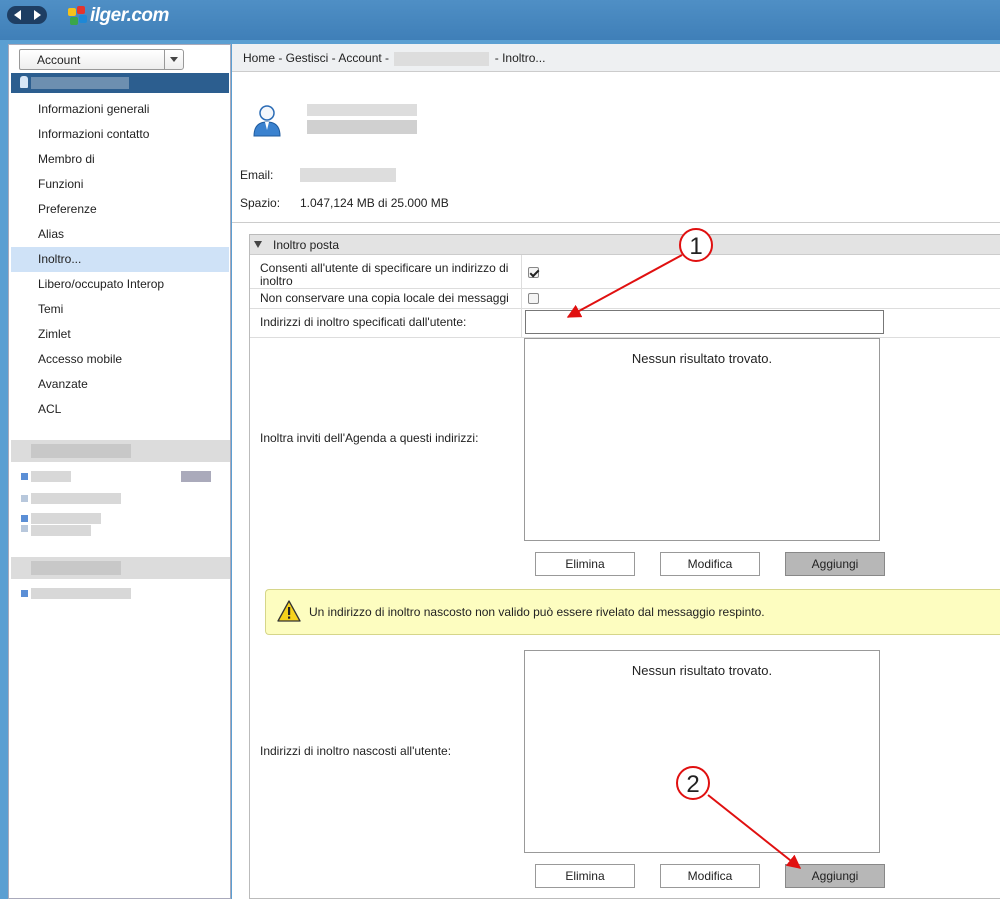  I want to click on sidebar-item-temi: Temi, so click(120, 309).